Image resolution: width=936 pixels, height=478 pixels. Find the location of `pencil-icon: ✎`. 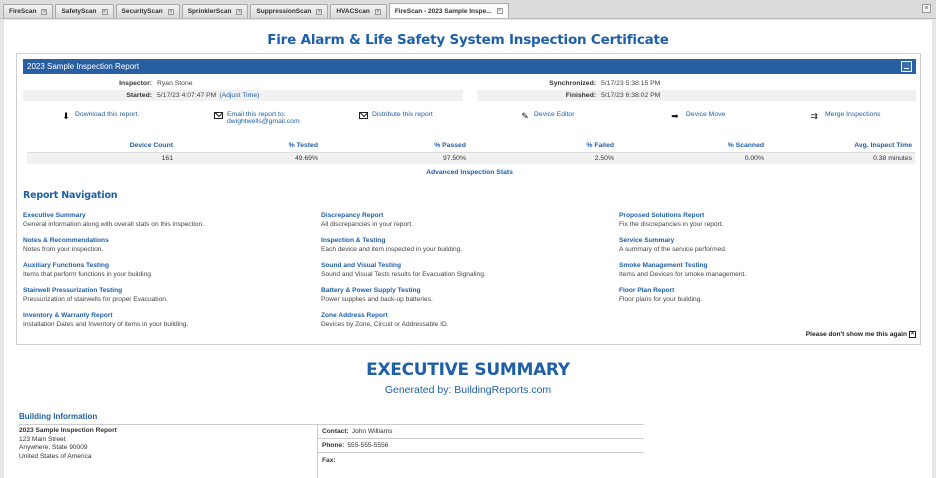

pencil-icon: ✎ is located at coordinates (525, 116).